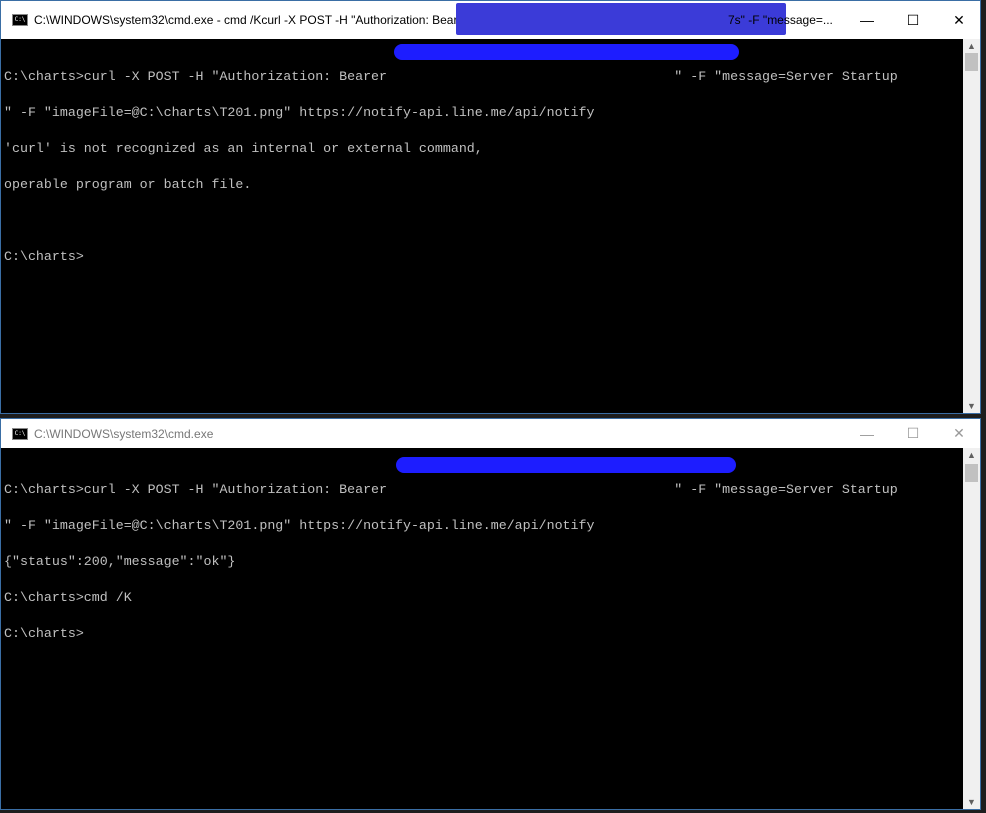  Describe the element at coordinates (68, 597) in the screenshot. I see `terminal-line: C:\charts>cmd /K` at that location.